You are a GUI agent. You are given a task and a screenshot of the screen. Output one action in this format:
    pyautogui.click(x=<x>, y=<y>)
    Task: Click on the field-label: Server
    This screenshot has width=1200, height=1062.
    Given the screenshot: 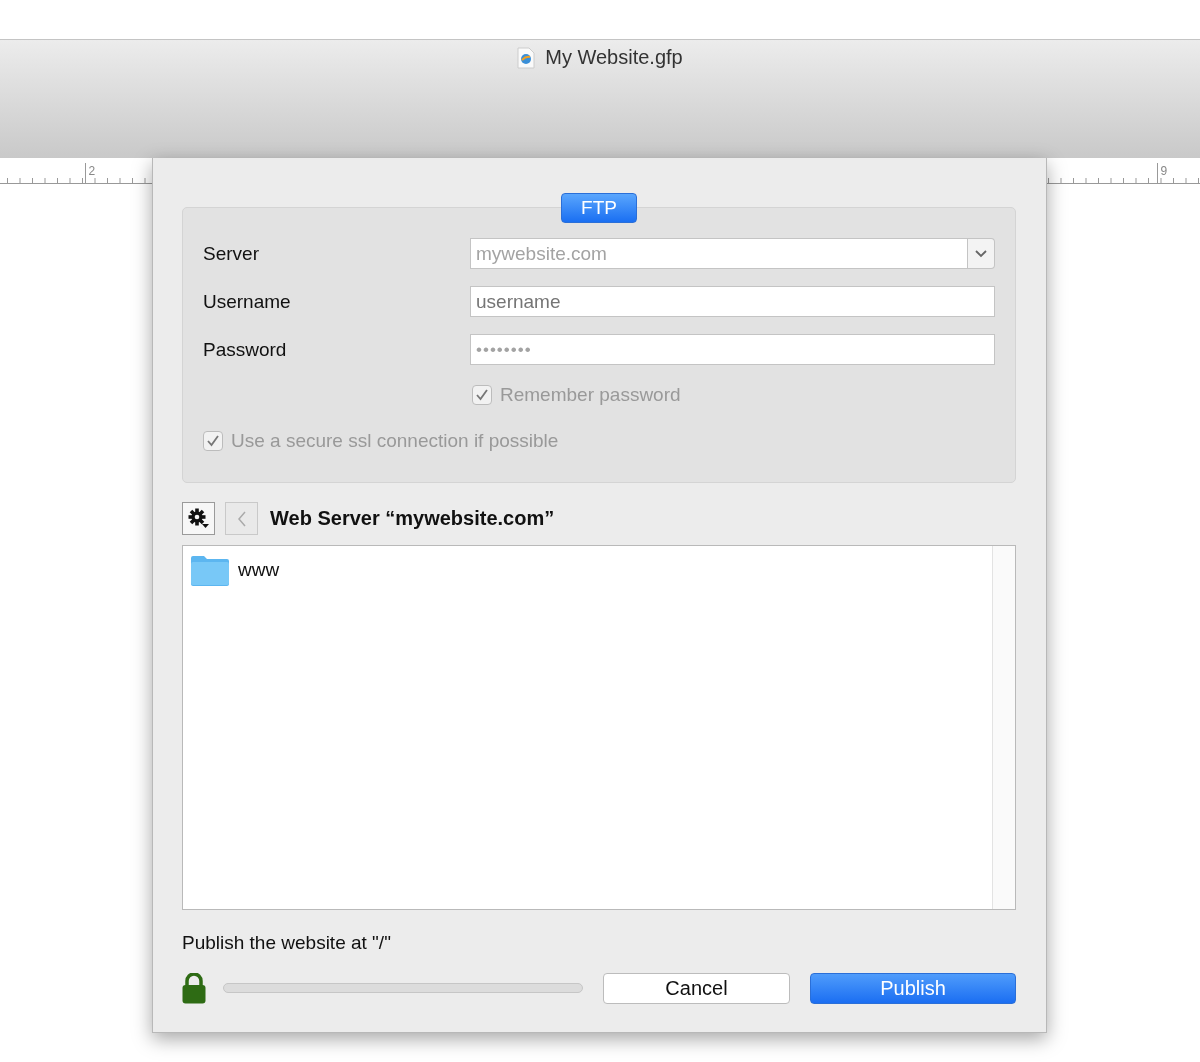 What is the action you would take?
    pyautogui.click(x=231, y=253)
    